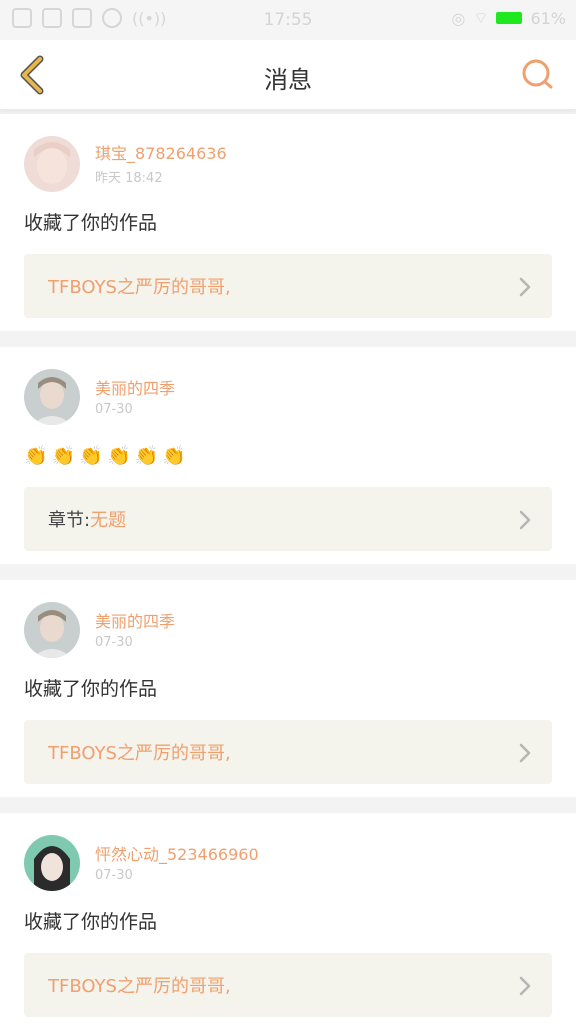 The image size is (576, 1024). I want to click on search-icon, so click(537, 74).